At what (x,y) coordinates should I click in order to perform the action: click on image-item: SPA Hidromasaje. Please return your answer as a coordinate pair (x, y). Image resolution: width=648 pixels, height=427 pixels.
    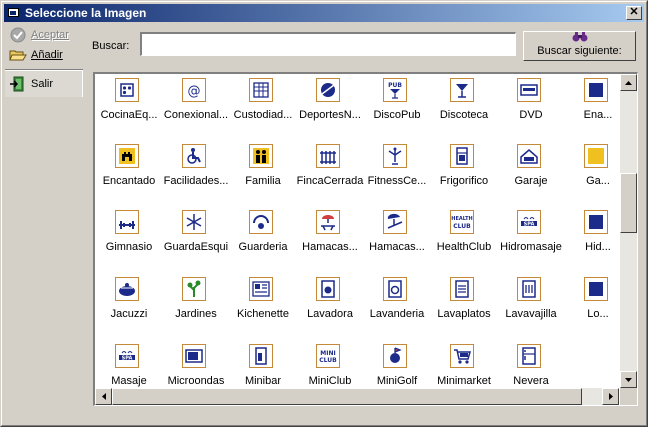
    Looking at the image, I should click on (531, 241).